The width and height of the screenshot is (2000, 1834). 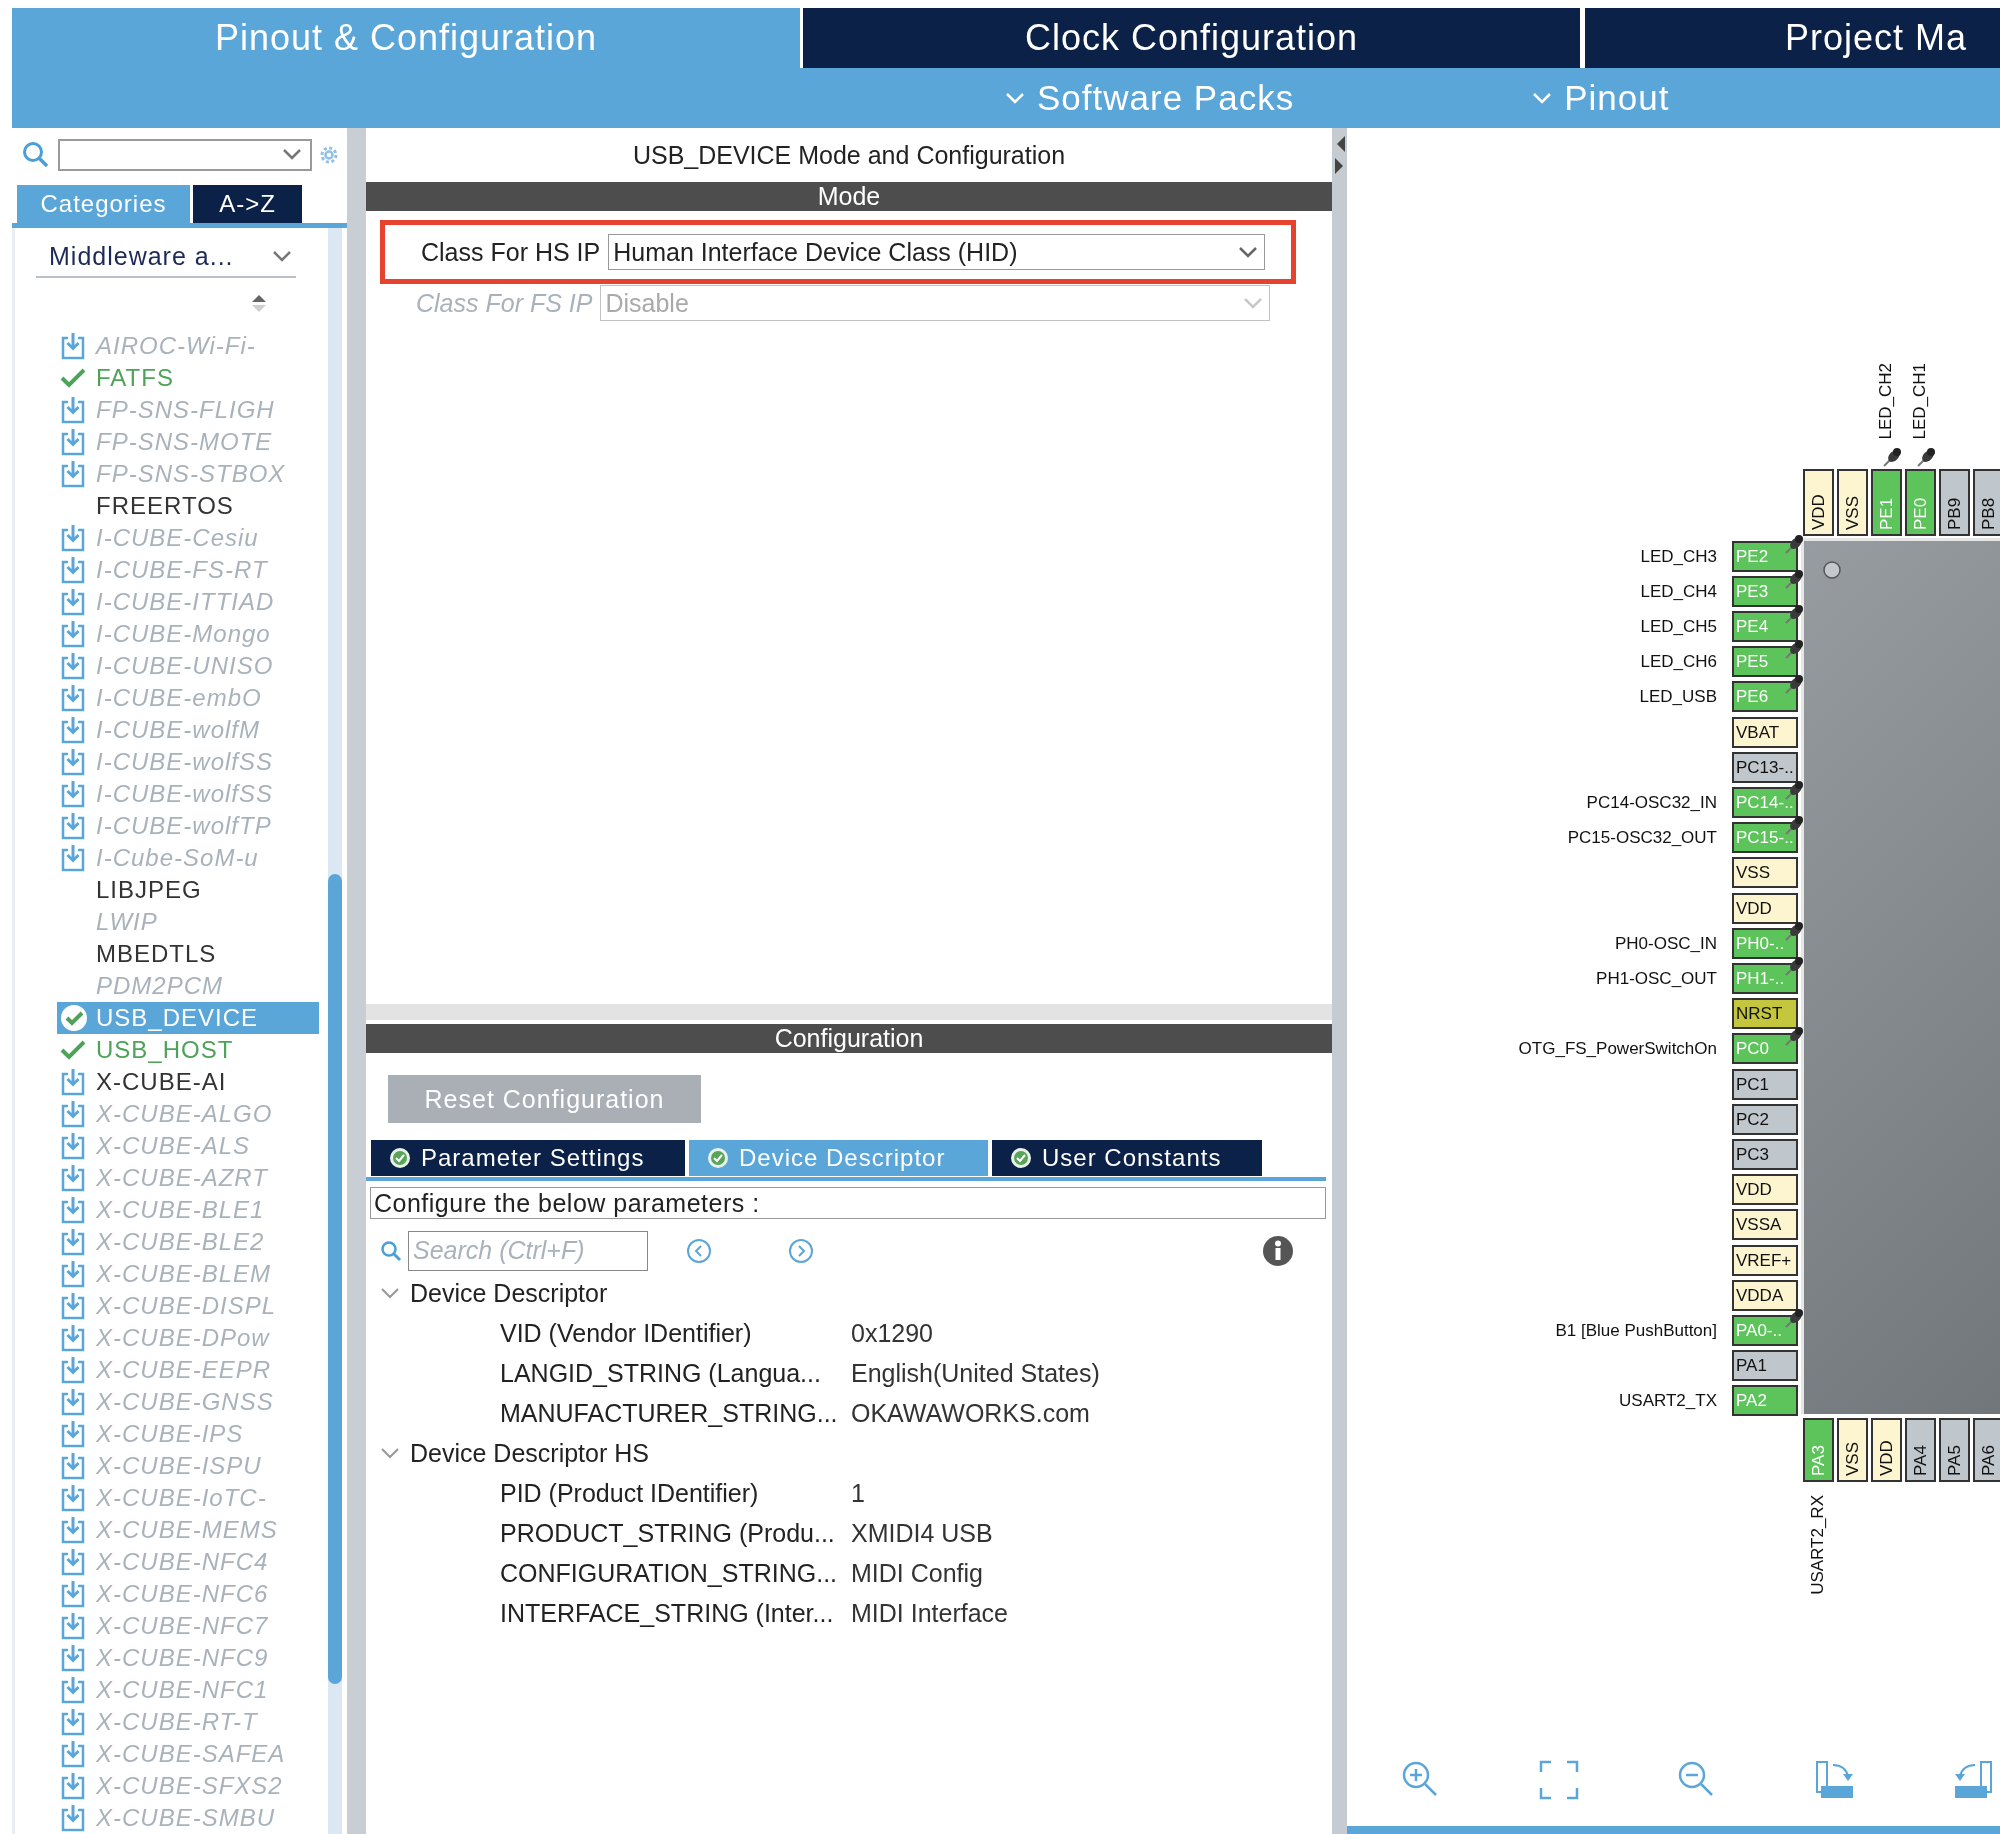 What do you see at coordinates (1765, 978) in the screenshot?
I see `pin: PH1-..` at bounding box center [1765, 978].